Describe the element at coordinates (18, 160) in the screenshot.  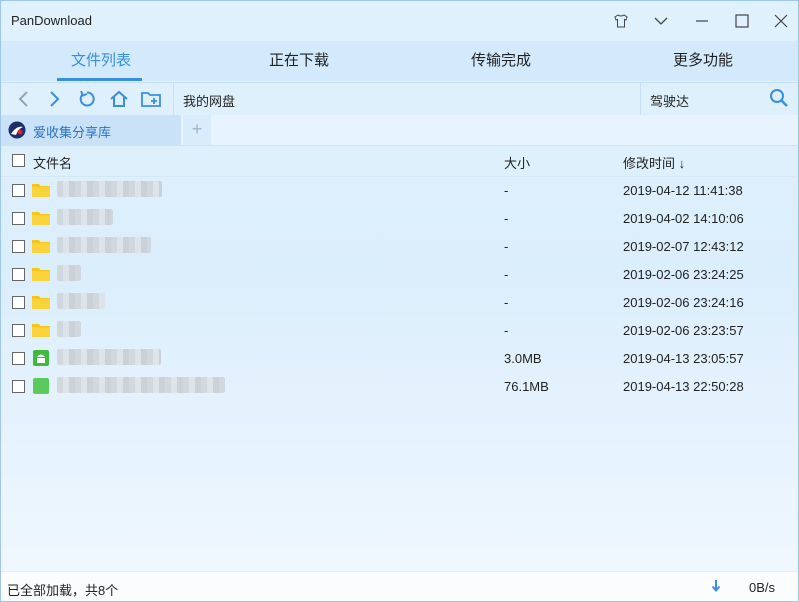
I see `select-all-checkbox` at that location.